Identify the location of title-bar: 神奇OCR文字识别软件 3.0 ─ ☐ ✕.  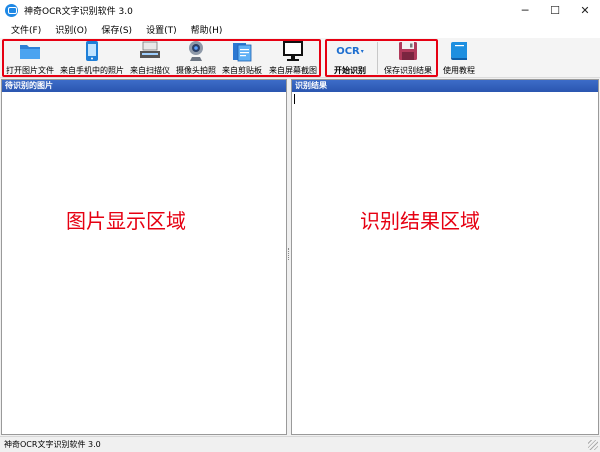
(300, 10).